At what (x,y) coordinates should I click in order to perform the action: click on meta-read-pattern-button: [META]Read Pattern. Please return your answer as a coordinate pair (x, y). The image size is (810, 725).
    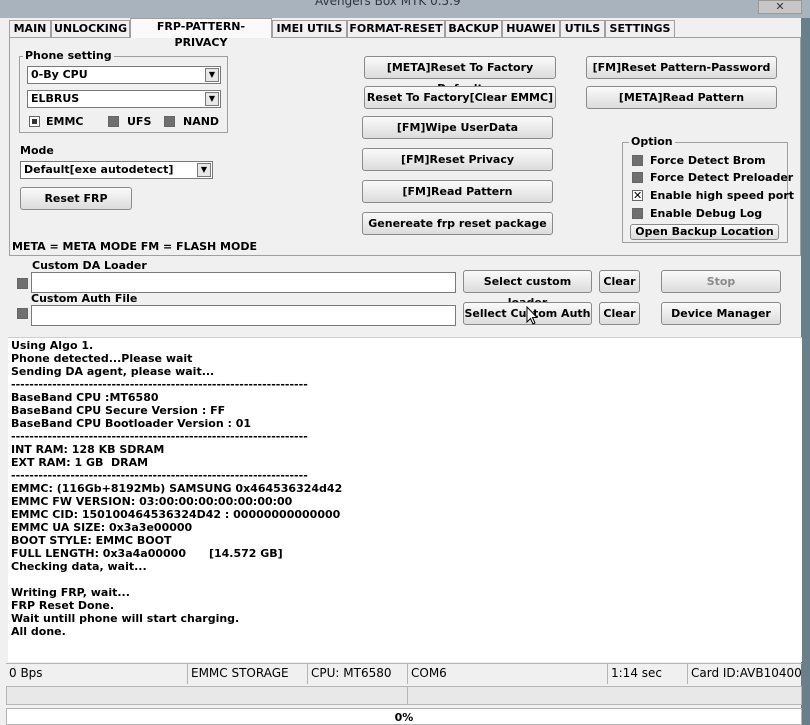
    Looking at the image, I should click on (681, 97).